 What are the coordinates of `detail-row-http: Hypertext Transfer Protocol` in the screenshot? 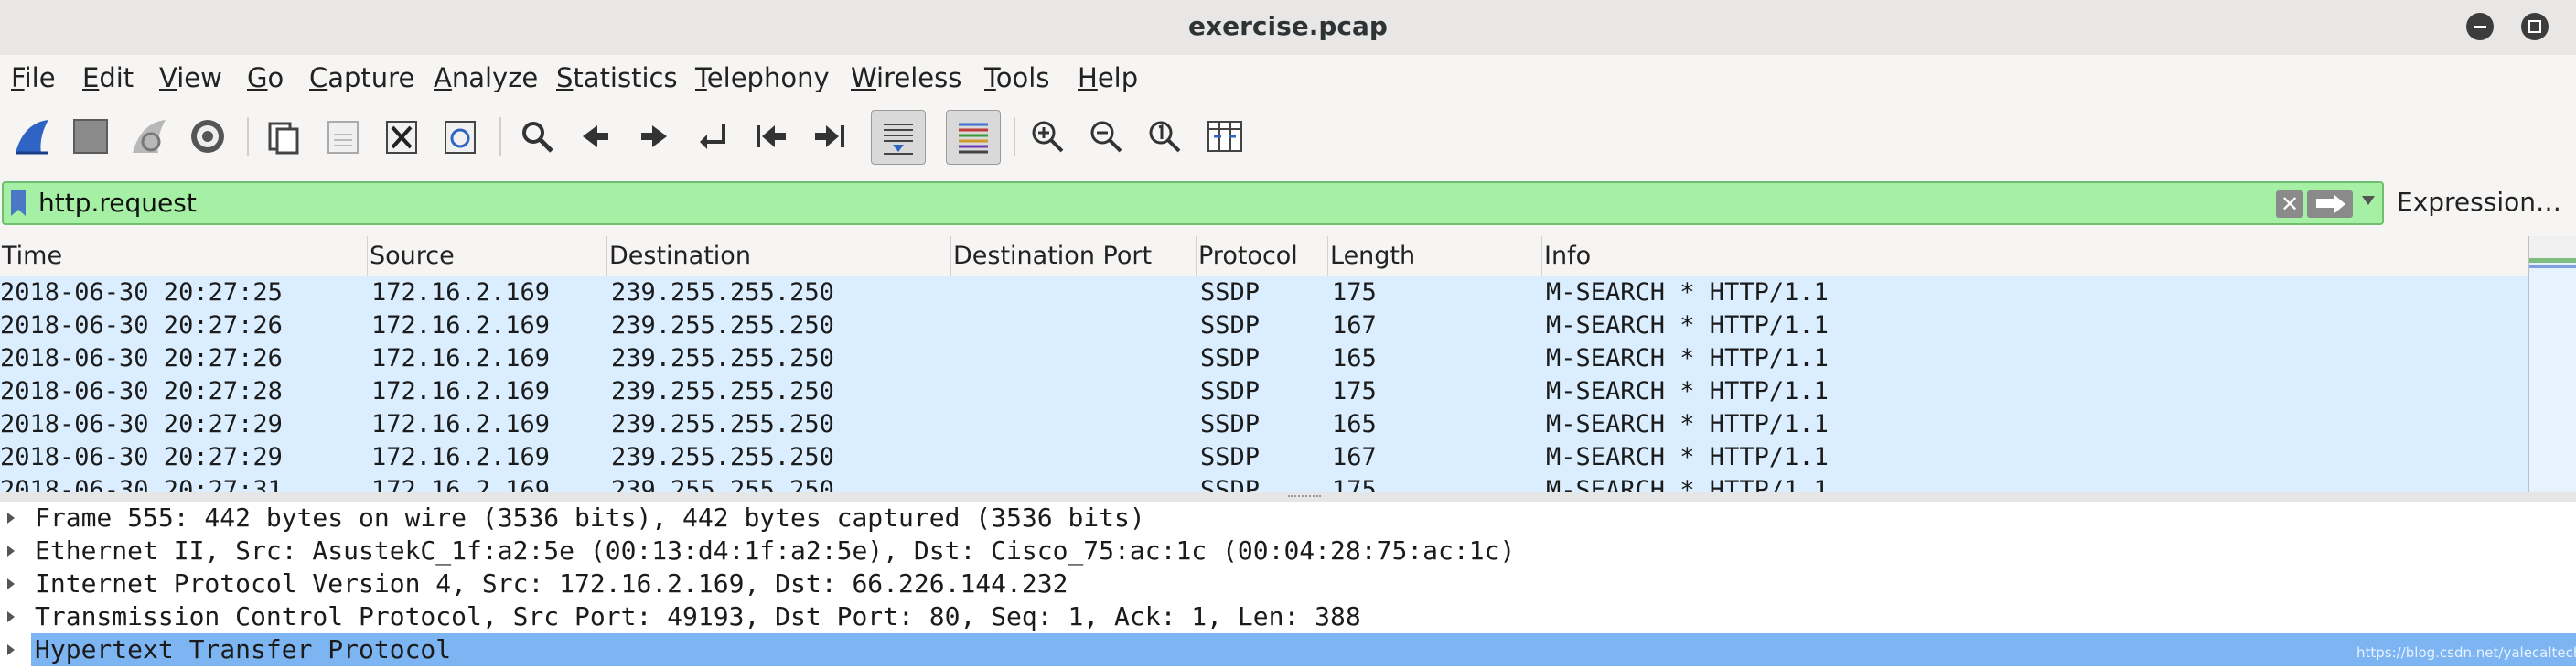 It's located at (1288, 649).